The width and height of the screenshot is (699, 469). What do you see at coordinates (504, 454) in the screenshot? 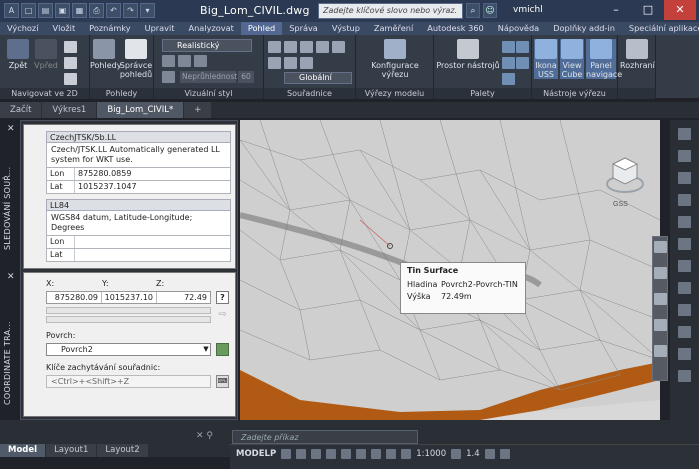
I see `customize-icon` at bounding box center [504, 454].